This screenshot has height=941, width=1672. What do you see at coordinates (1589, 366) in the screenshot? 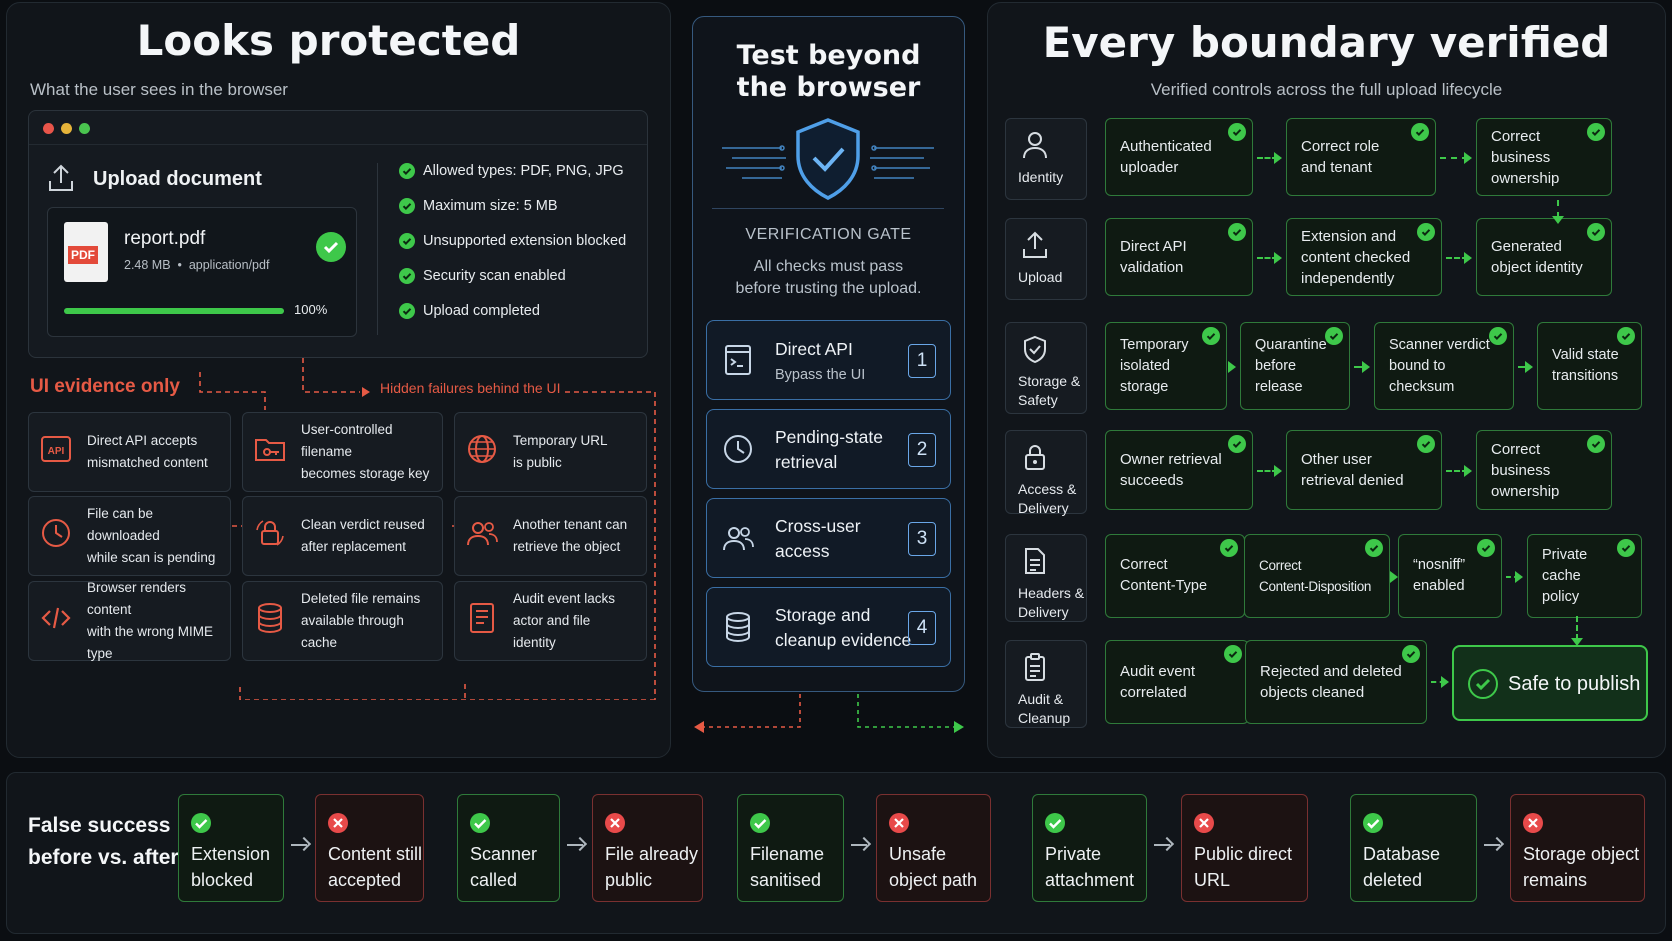
I see `control-step: Valid state transitions` at bounding box center [1589, 366].